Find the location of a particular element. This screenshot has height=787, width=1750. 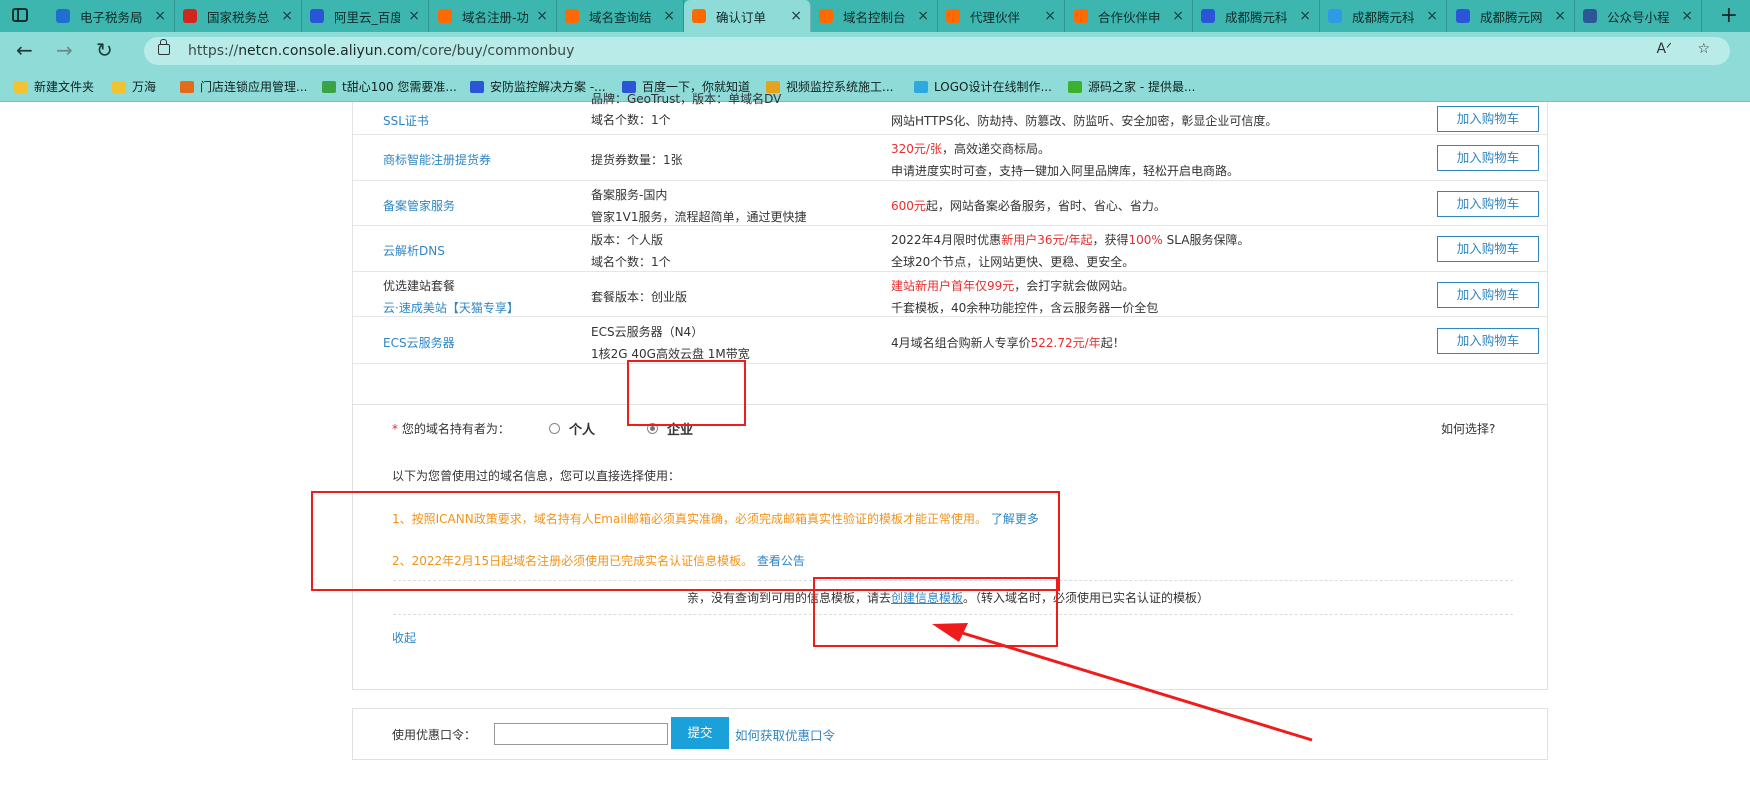

browser-tab: 代理伙伴 × is located at coordinates (1001, 16).